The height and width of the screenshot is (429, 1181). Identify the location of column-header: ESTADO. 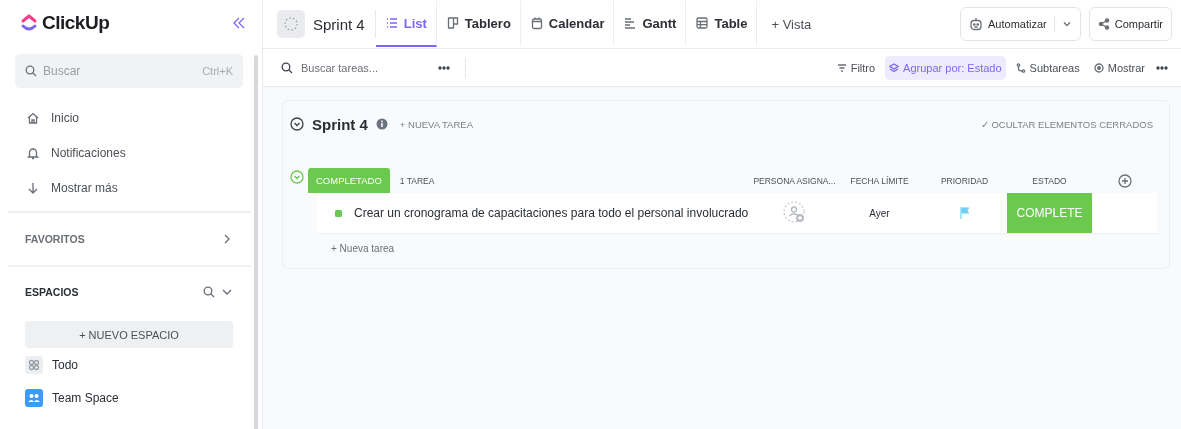
(1049, 180).